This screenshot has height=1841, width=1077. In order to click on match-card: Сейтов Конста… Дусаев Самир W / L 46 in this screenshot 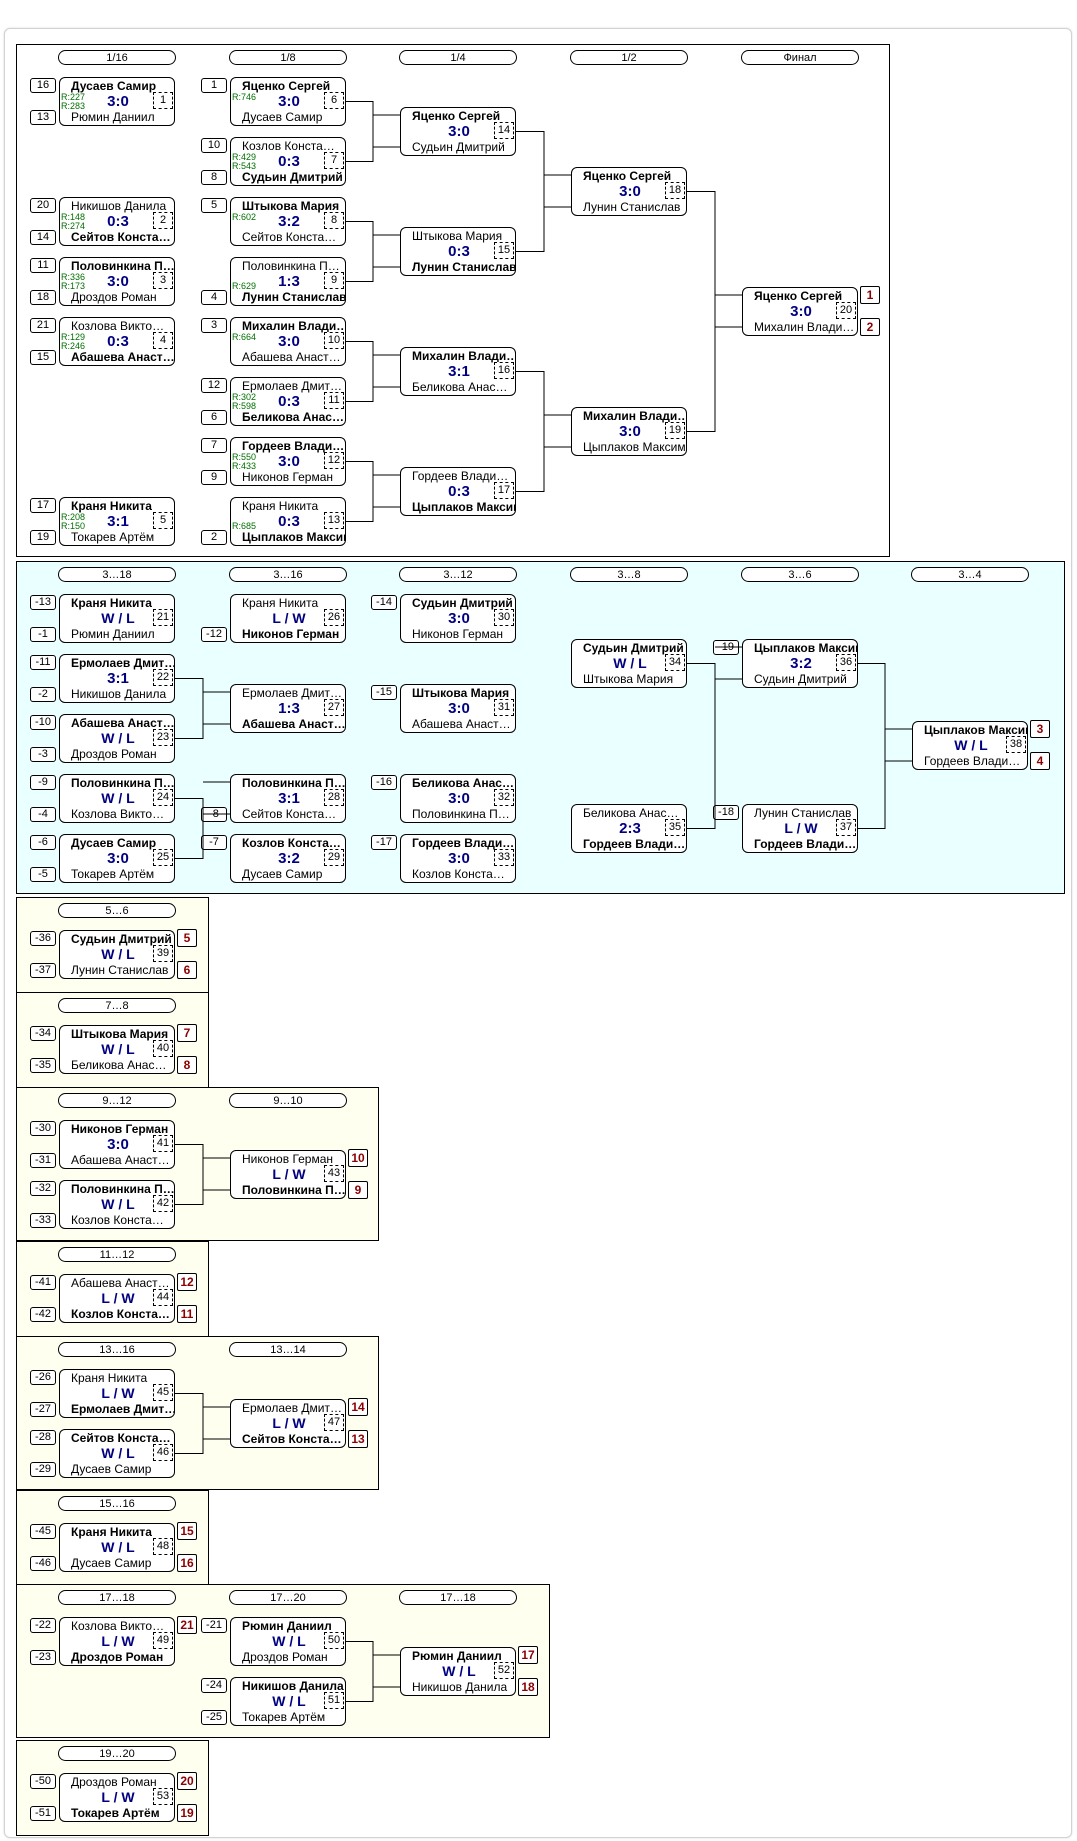, I will do `click(117, 1453)`.